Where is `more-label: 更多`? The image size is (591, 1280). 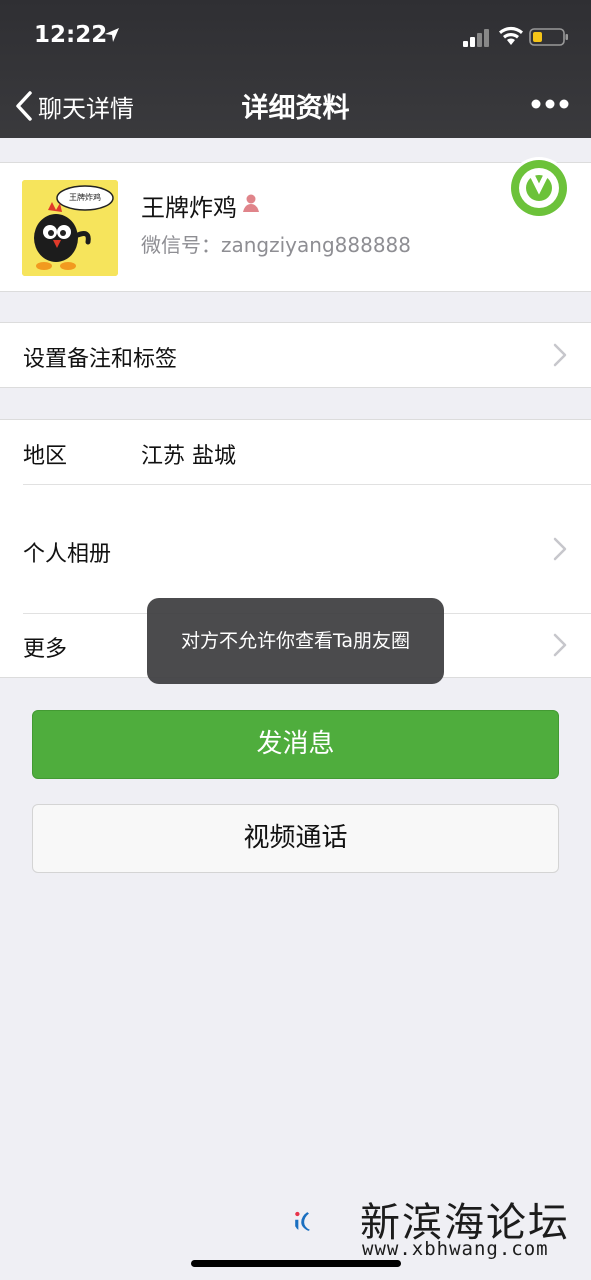 more-label: 更多 is located at coordinates (45, 649).